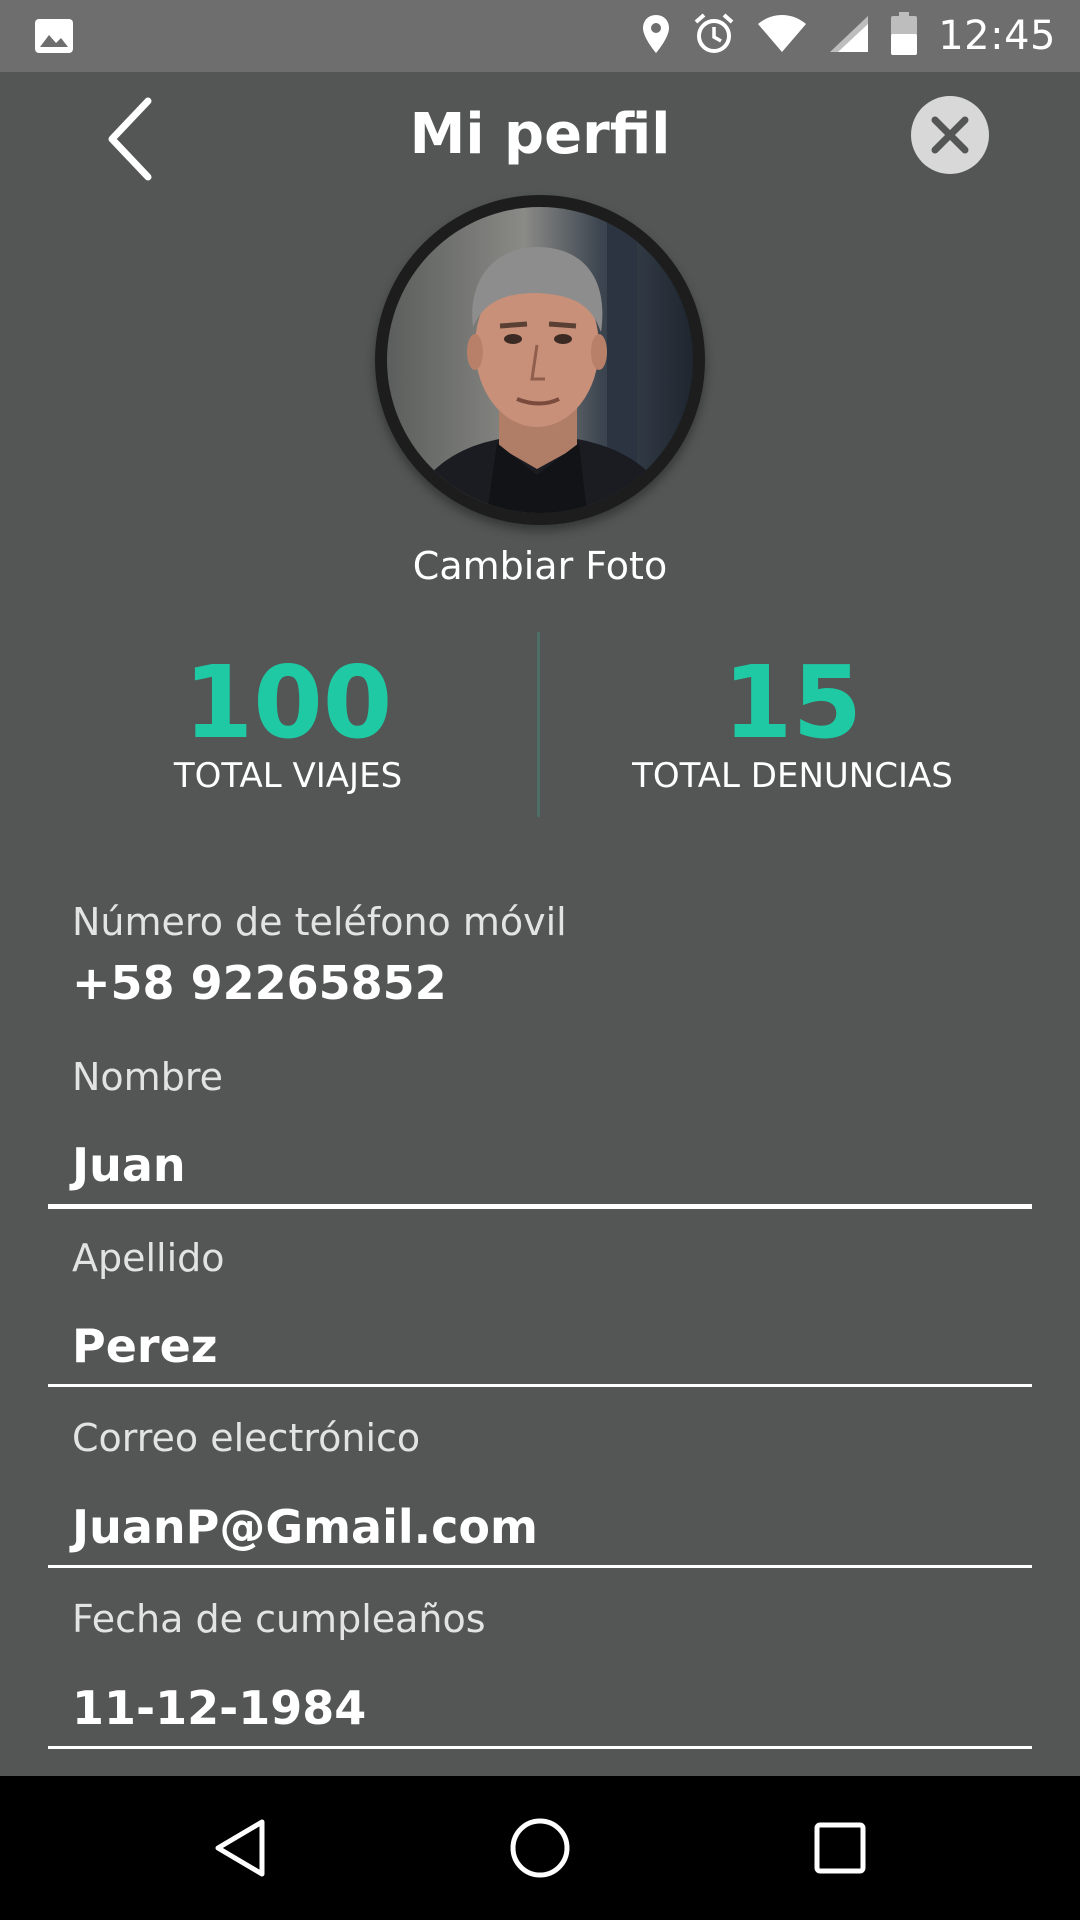 The image size is (1080, 1920). I want to click on navigation-bar, so click(540, 1848).